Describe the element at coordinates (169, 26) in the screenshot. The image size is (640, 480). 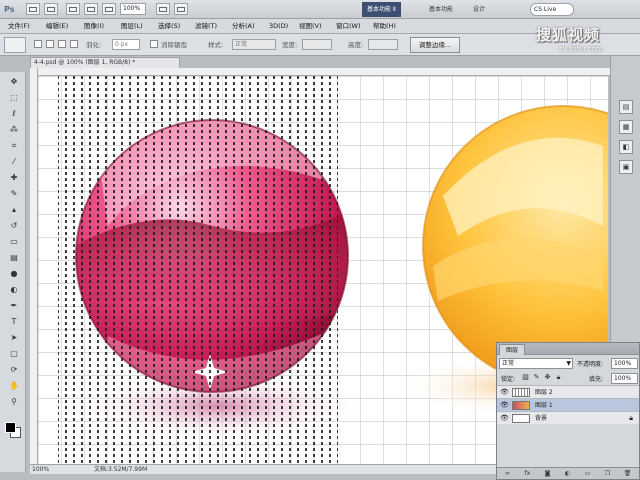
I see `menu-select: 选择(S)` at that location.